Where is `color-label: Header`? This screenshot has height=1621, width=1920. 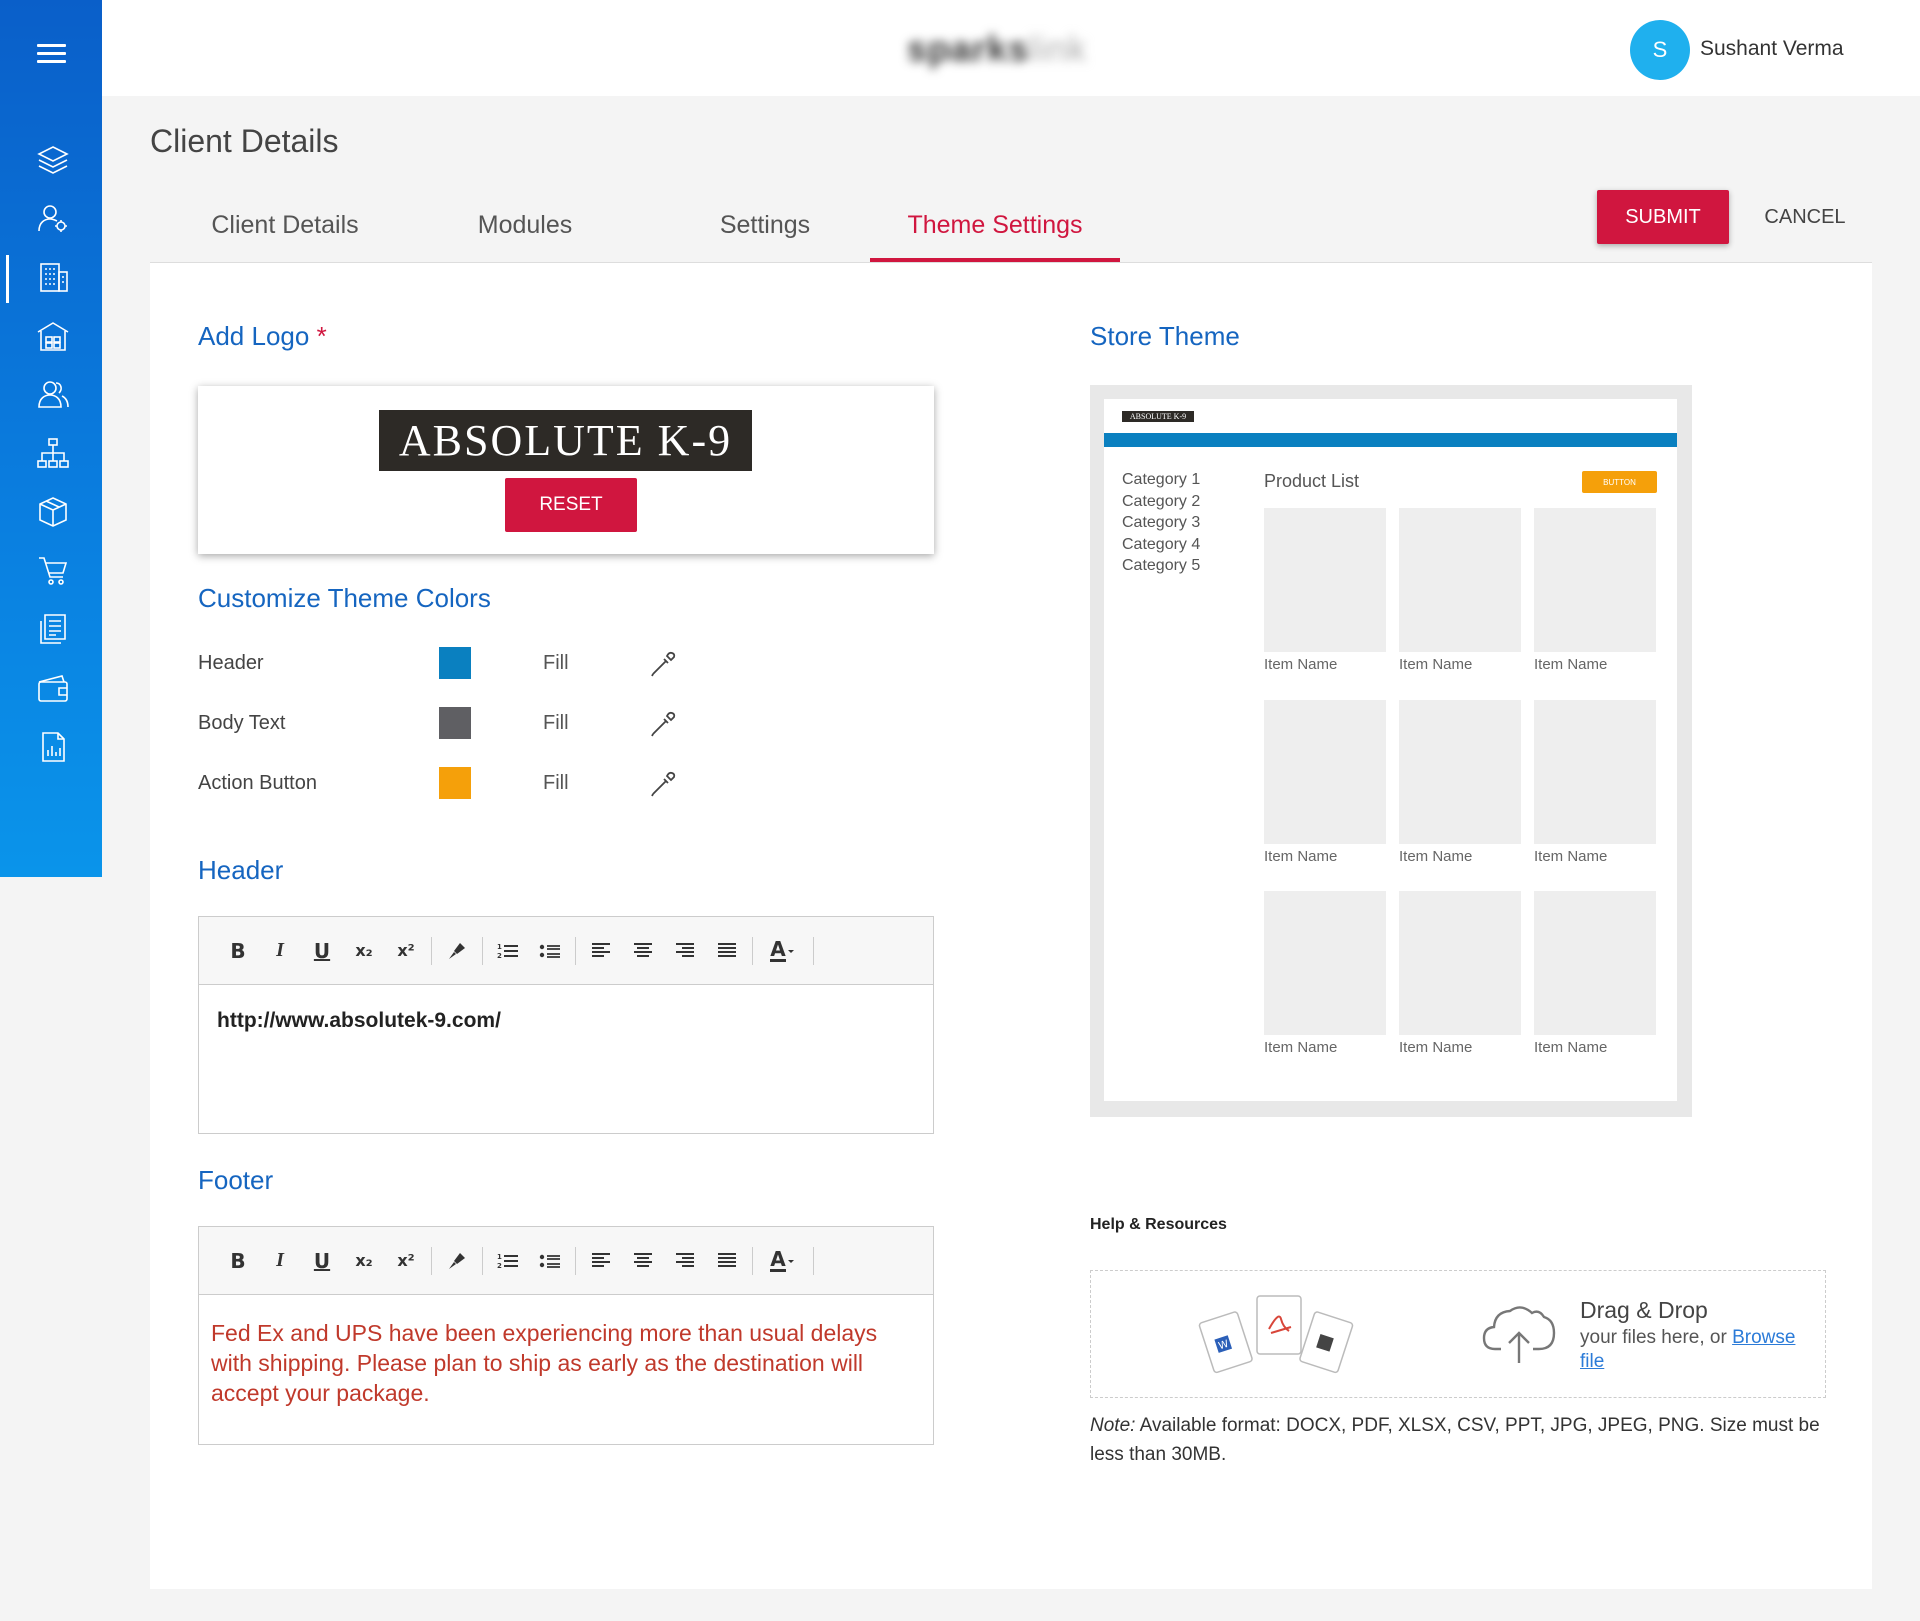
color-label: Header is located at coordinates (231, 663).